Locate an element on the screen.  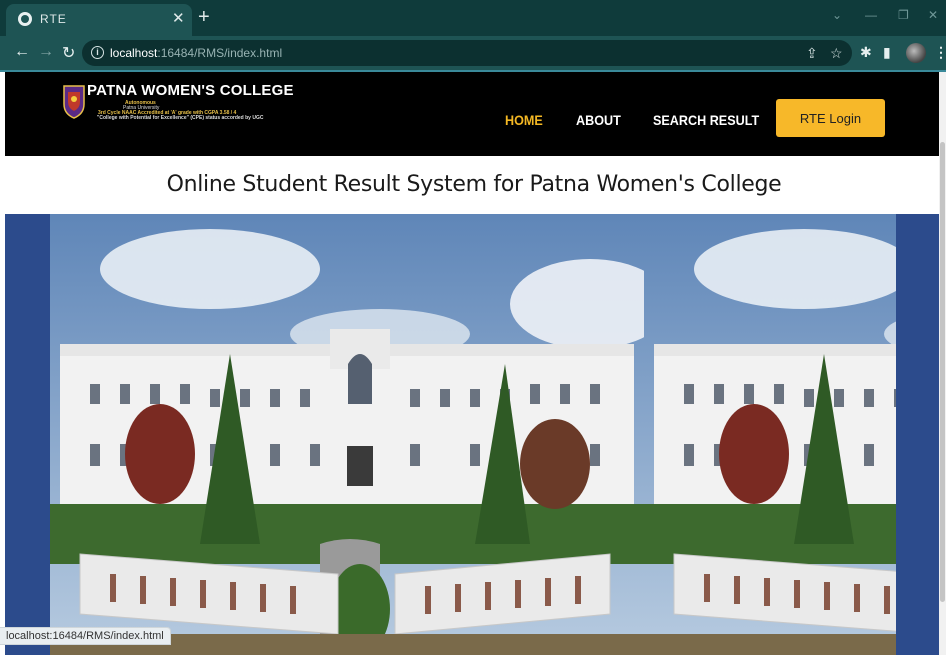
maximize-button: ❐ is located at coordinates (903, 15).